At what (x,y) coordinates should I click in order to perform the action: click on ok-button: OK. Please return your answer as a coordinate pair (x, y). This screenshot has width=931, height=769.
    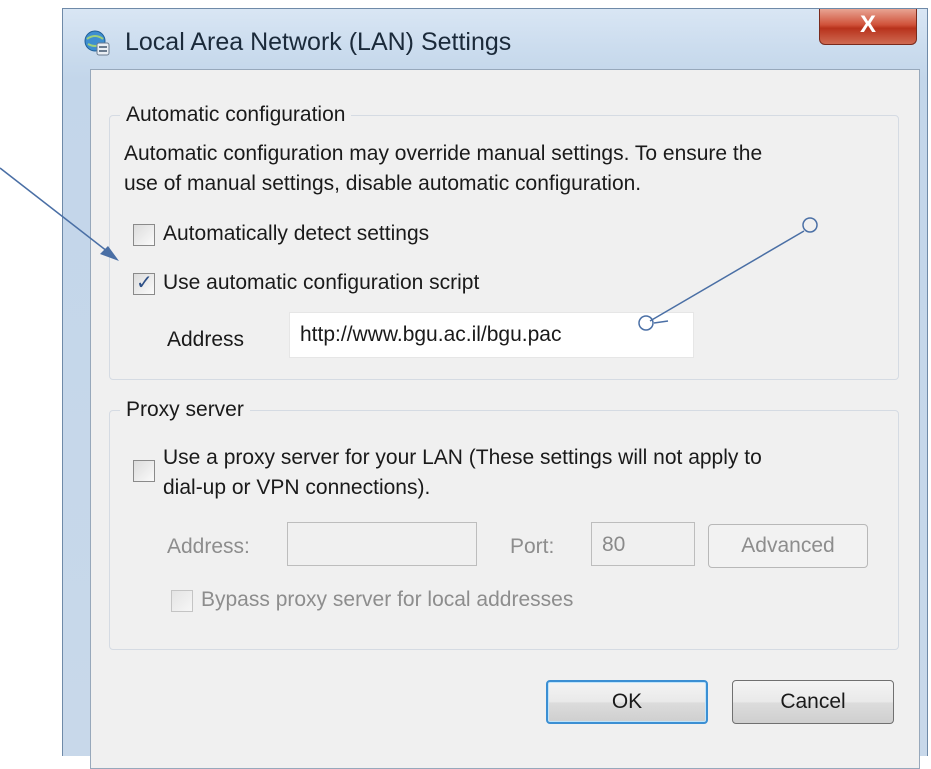
    Looking at the image, I should click on (627, 702).